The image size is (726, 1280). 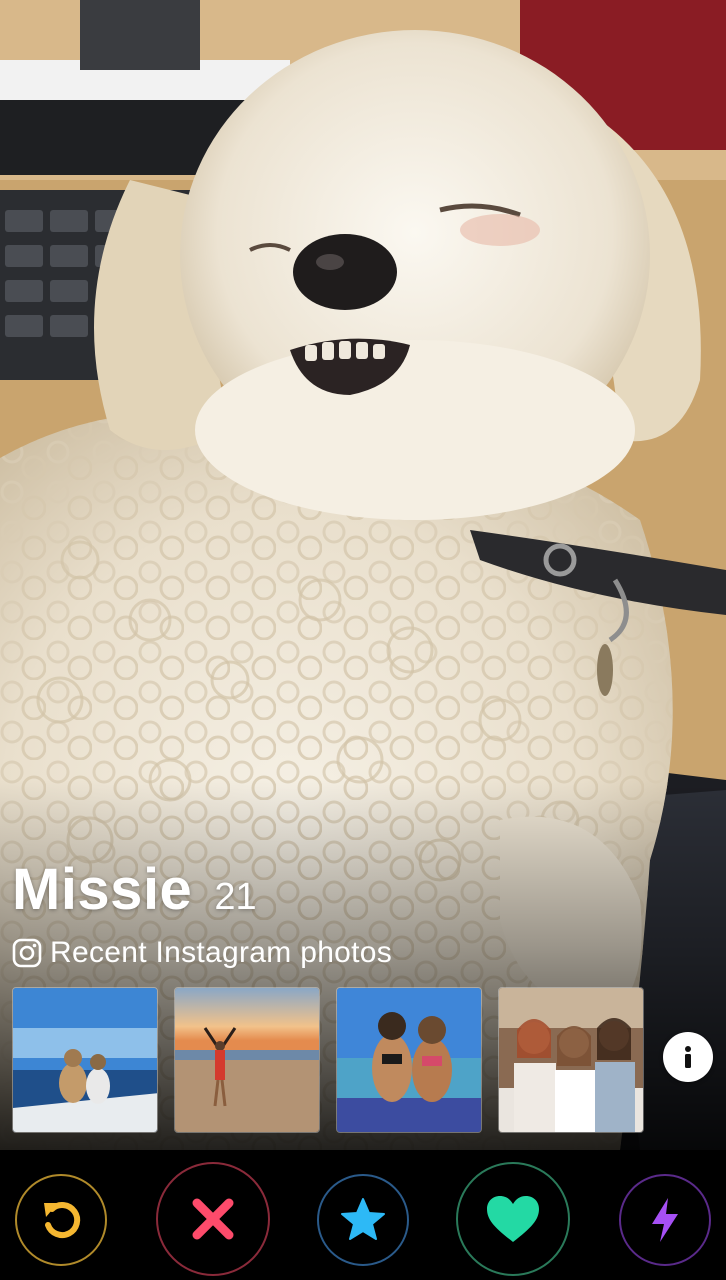 I want to click on boost-button, so click(x=665, y=1220).